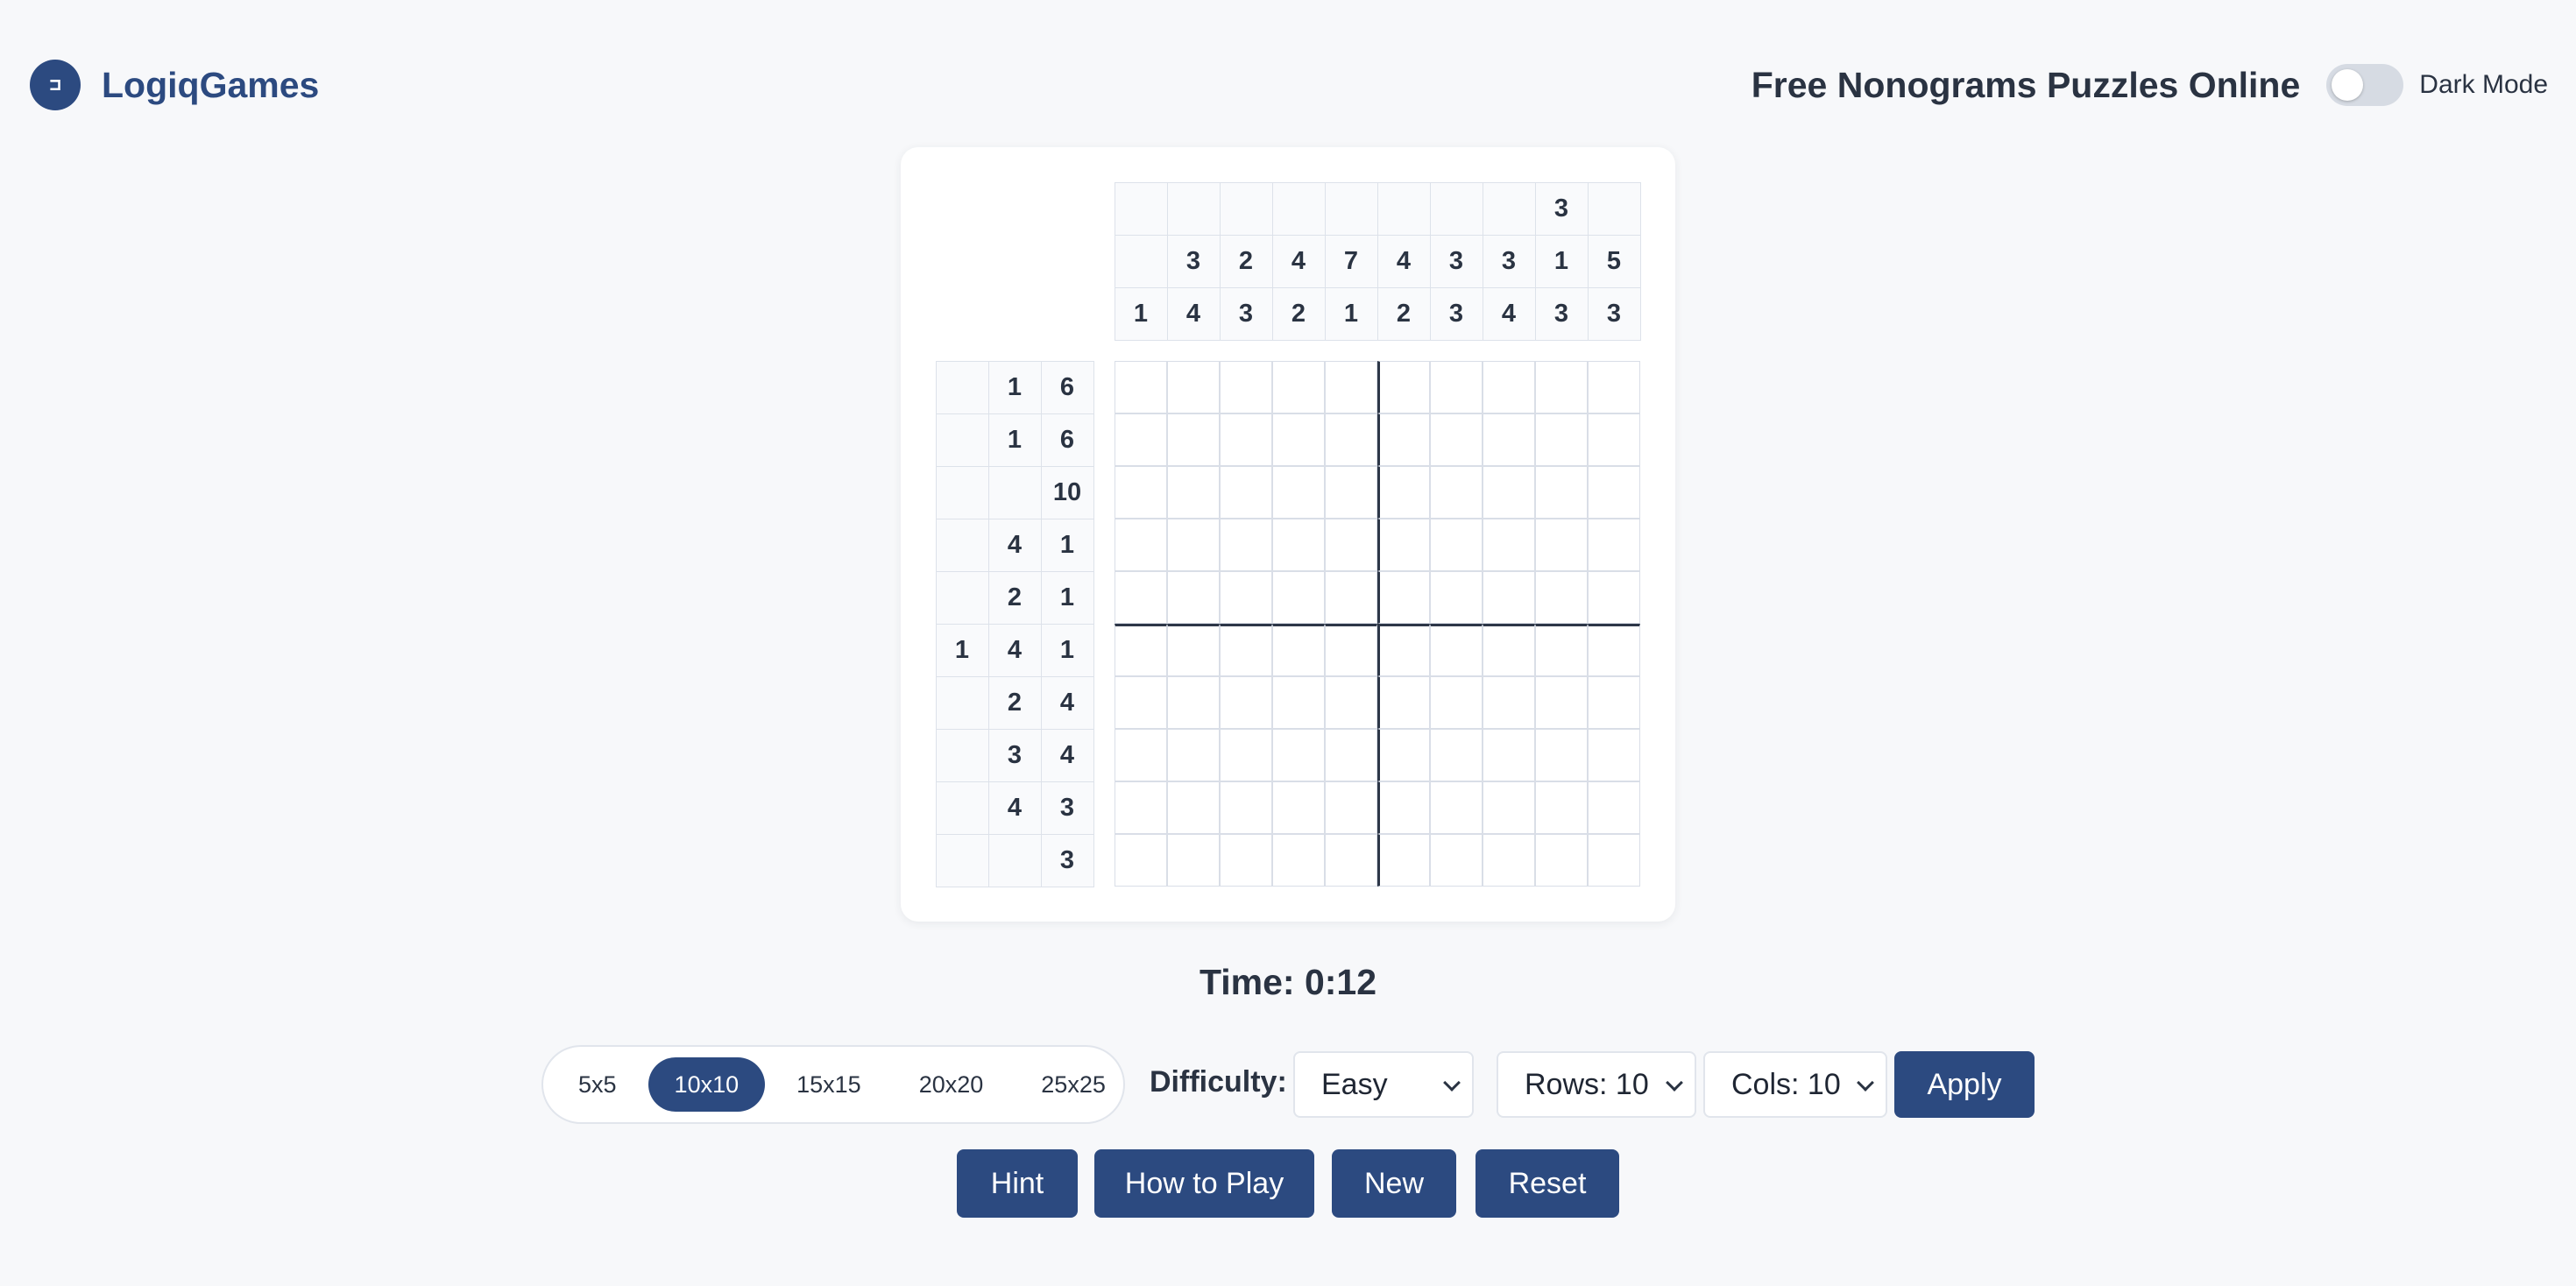  Describe the element at coordinates (174, 85) in the screenshot. I see `brand: ⊐ LogiqGames` at that location.